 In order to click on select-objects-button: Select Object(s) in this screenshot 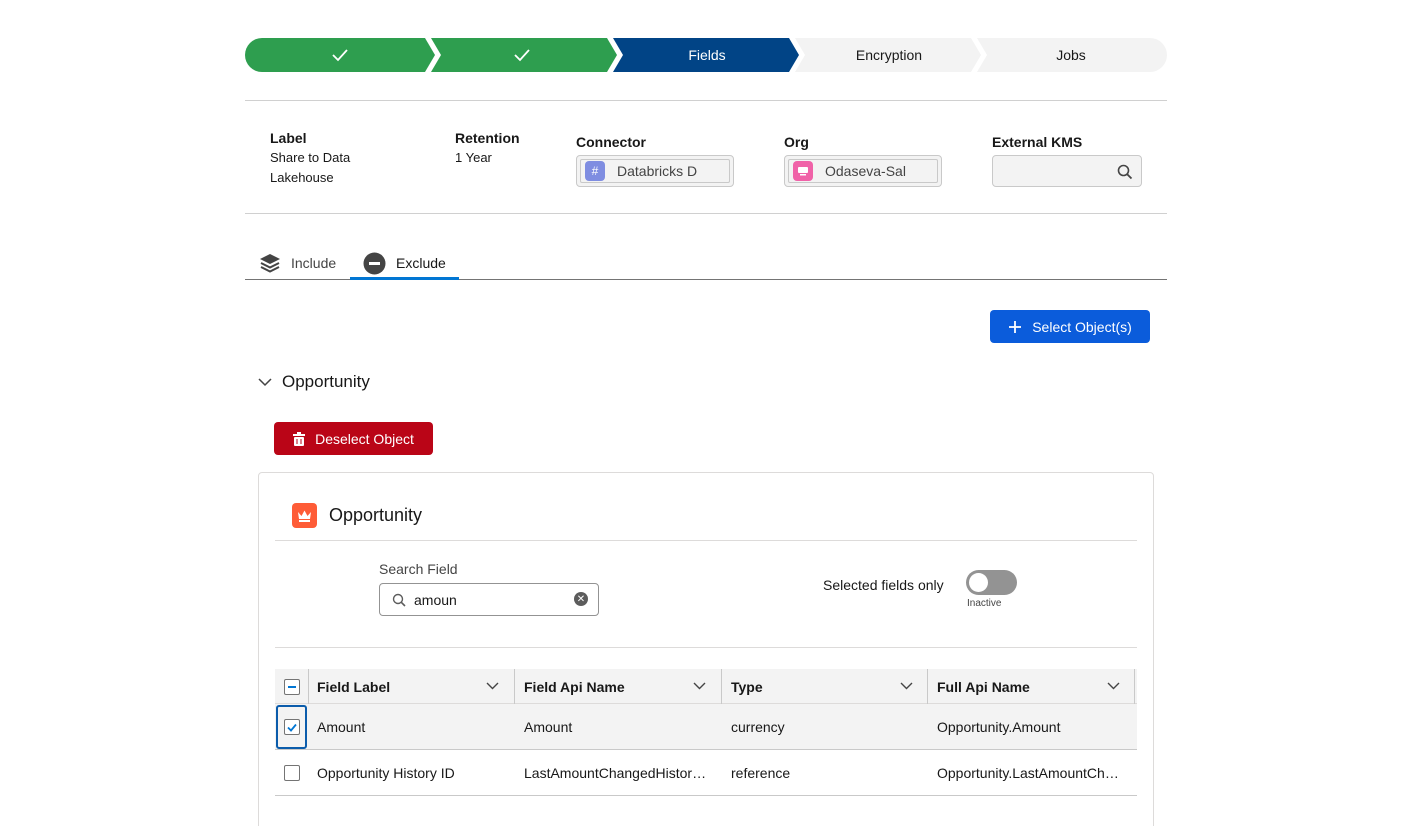, I will do `click(1070, 326)`.